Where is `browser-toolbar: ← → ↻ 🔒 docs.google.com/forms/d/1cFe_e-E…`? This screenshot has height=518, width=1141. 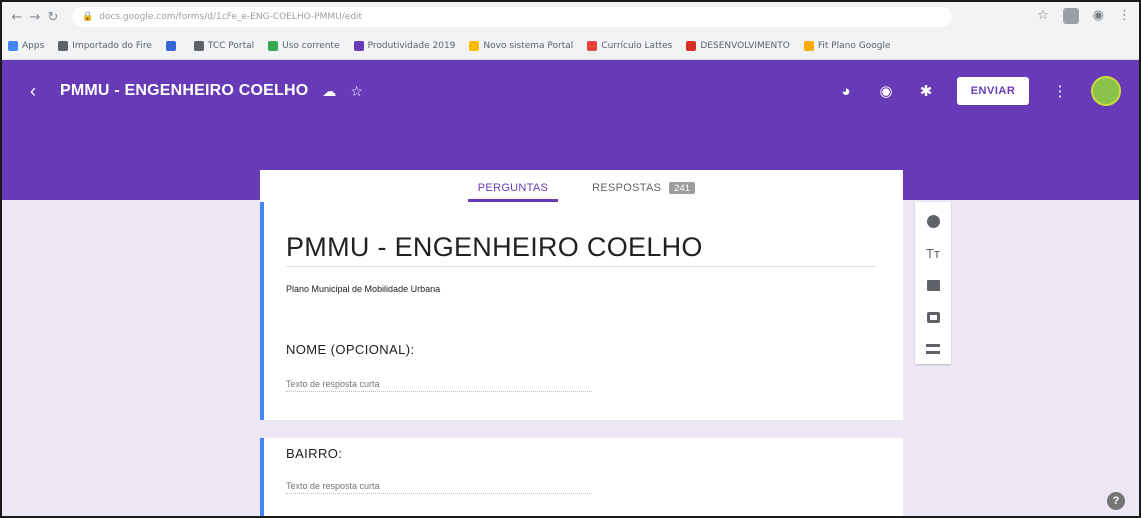 browser-toolbar: ← → ↻ 🔒 docs.google.com/forms/d/1cFe_e-E… is located at coordinates (570, 17).